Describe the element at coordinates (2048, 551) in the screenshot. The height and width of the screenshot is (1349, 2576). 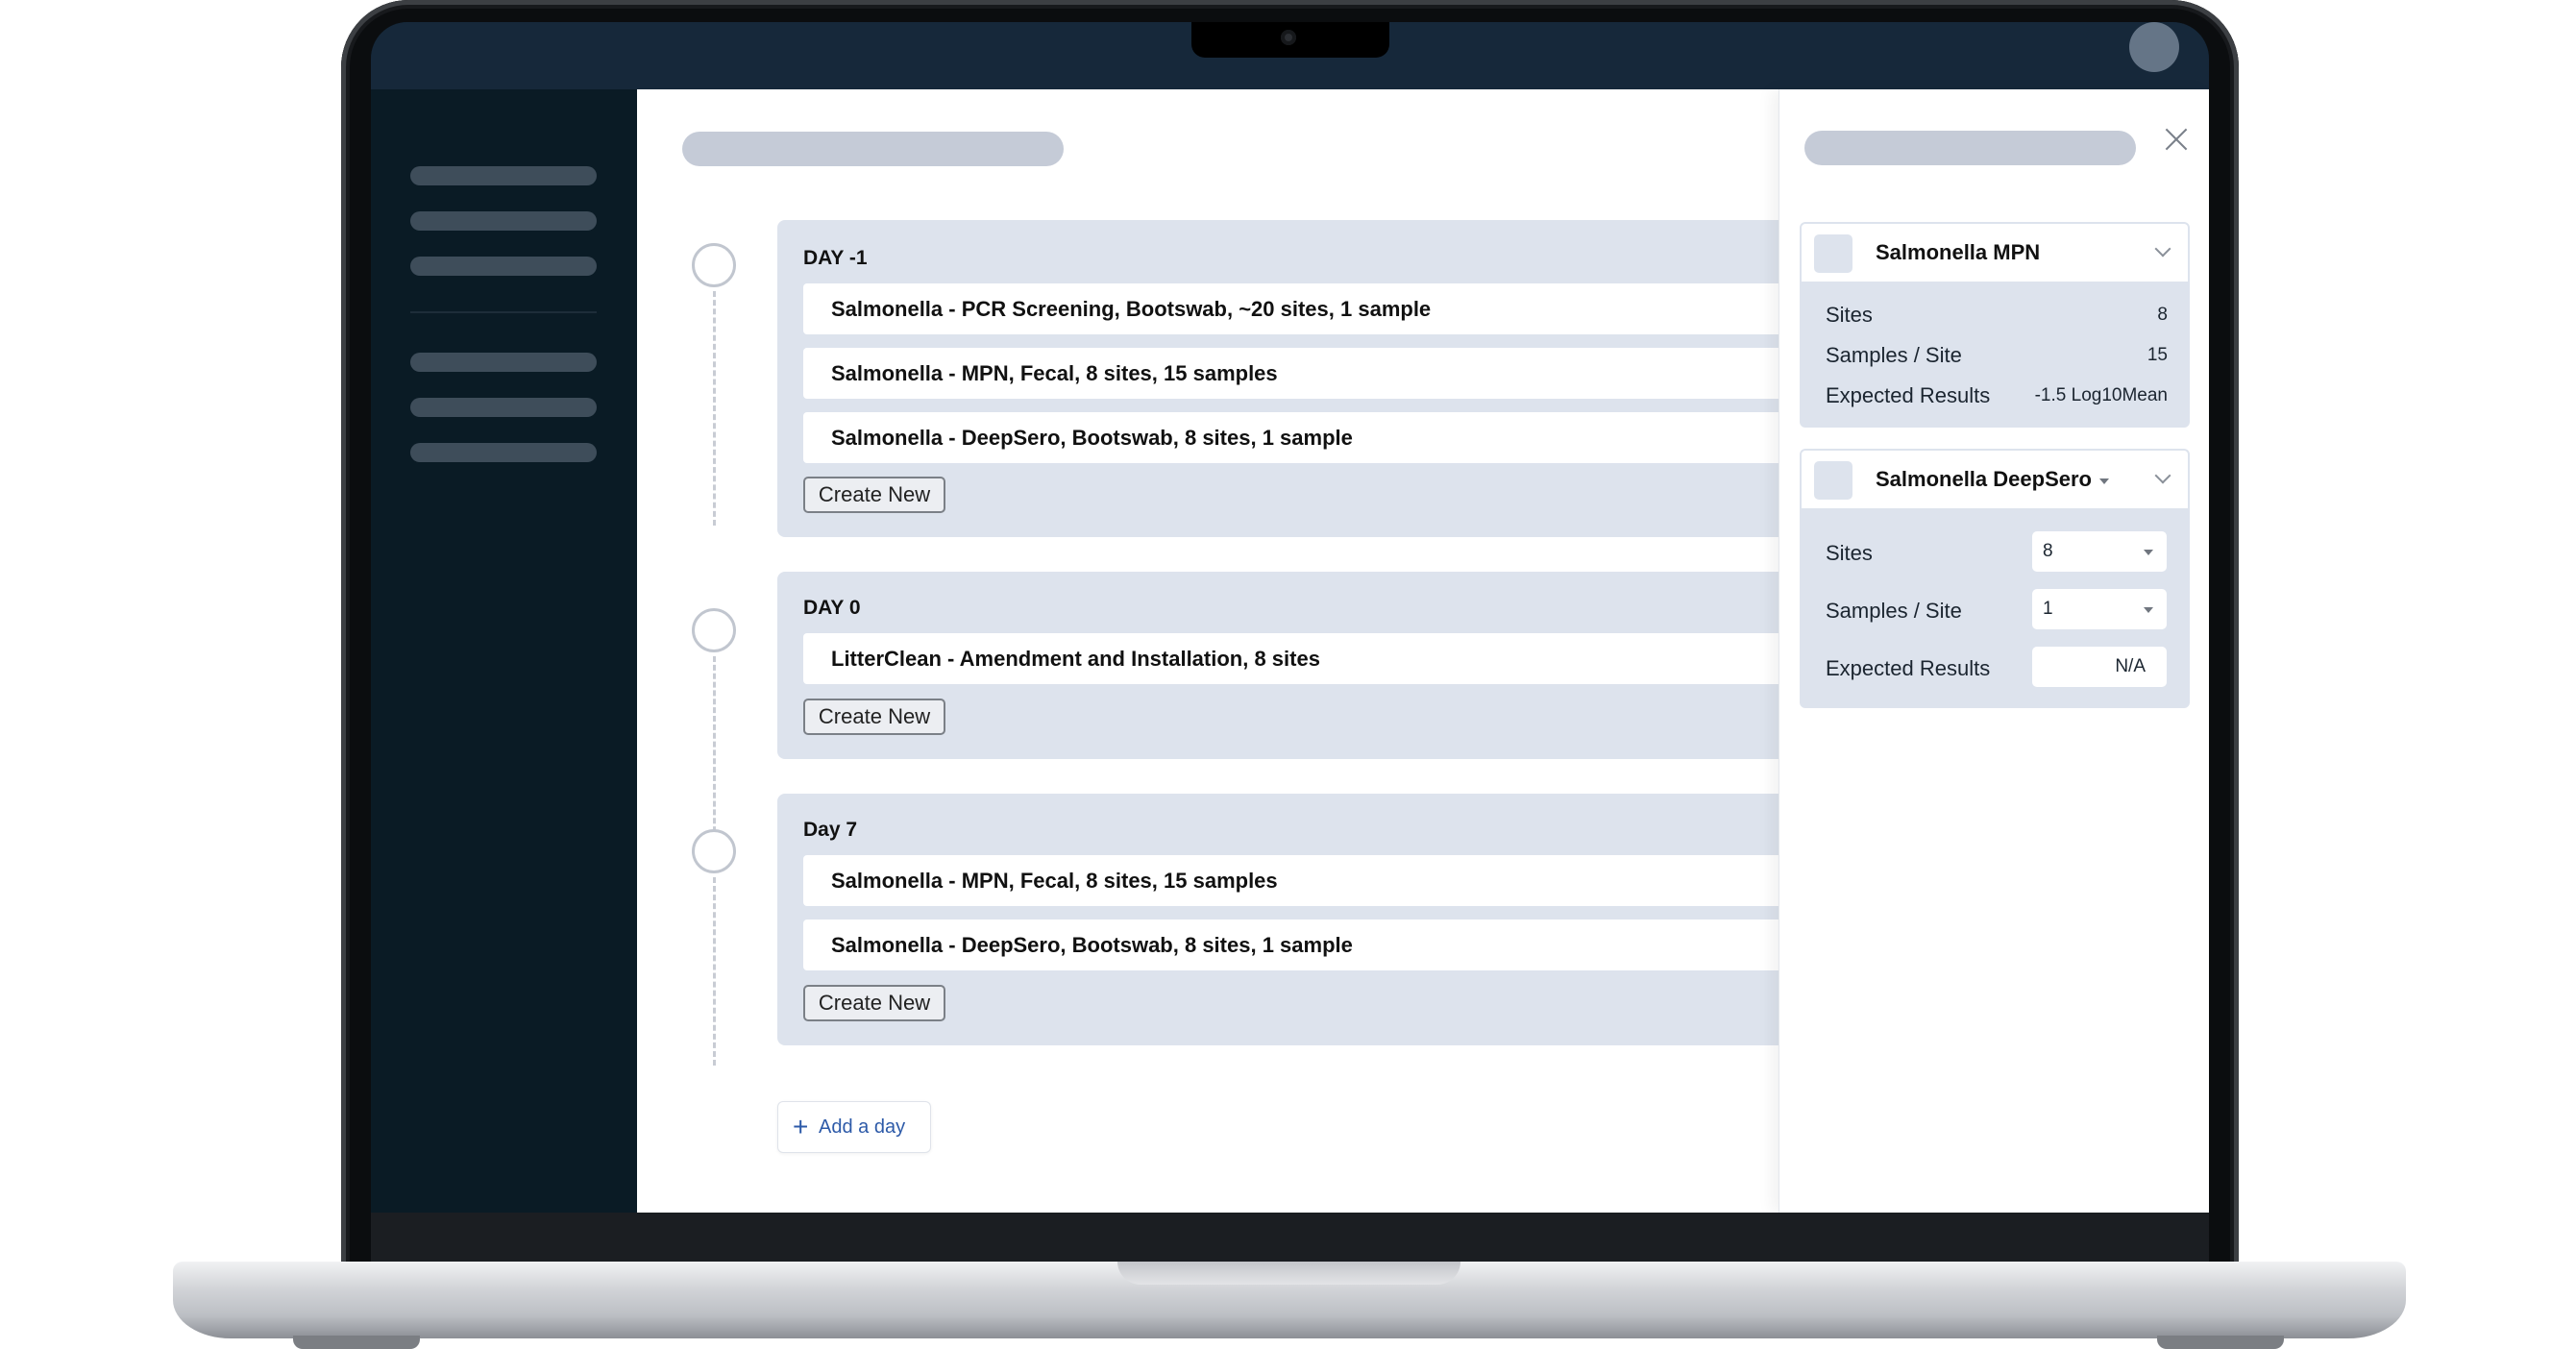
I see `sites-select-value: 8` at that location.